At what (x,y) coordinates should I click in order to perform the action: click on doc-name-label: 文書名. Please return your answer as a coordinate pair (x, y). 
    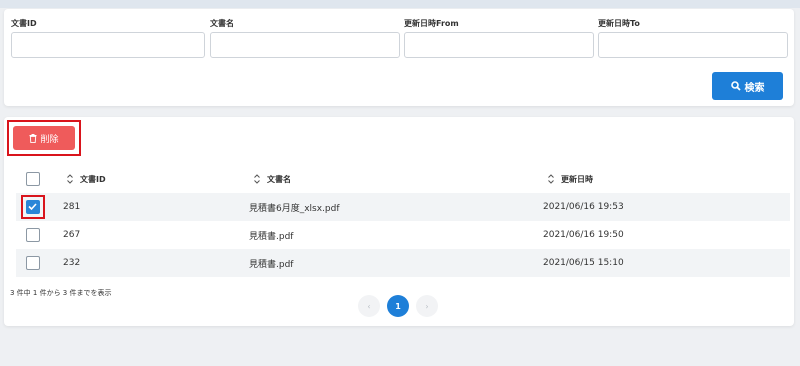
    Looking at the image, I should click on (222, 23).